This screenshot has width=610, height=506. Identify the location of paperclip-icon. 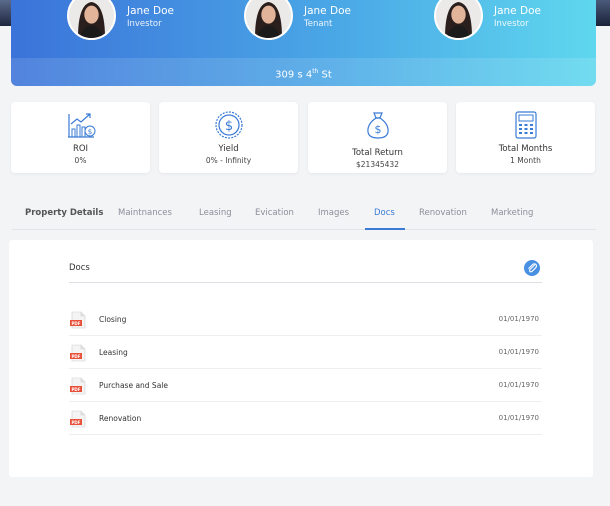
(533, 268).